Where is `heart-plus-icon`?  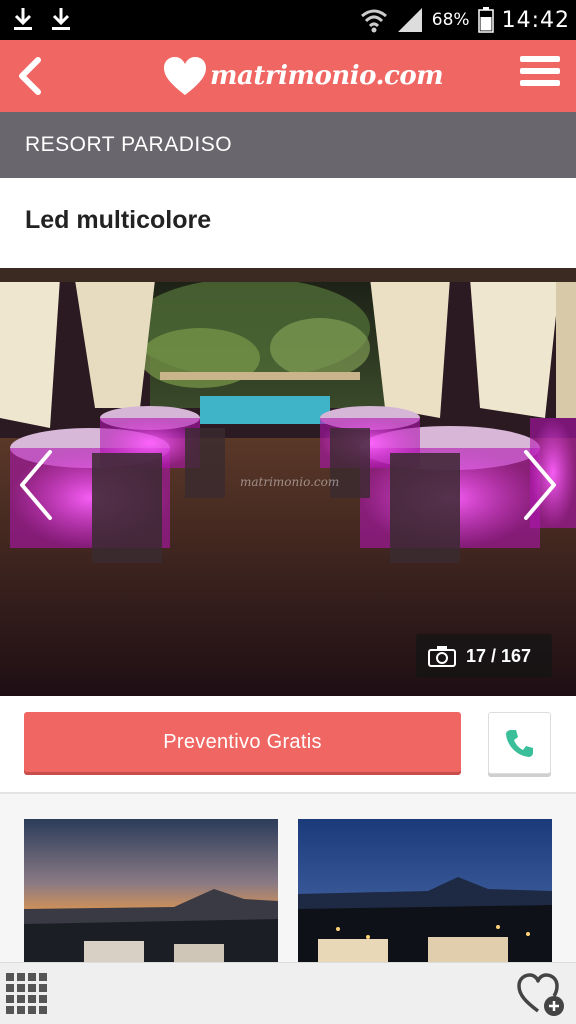
heart-plus-icon is located at coordinates (541, 994).